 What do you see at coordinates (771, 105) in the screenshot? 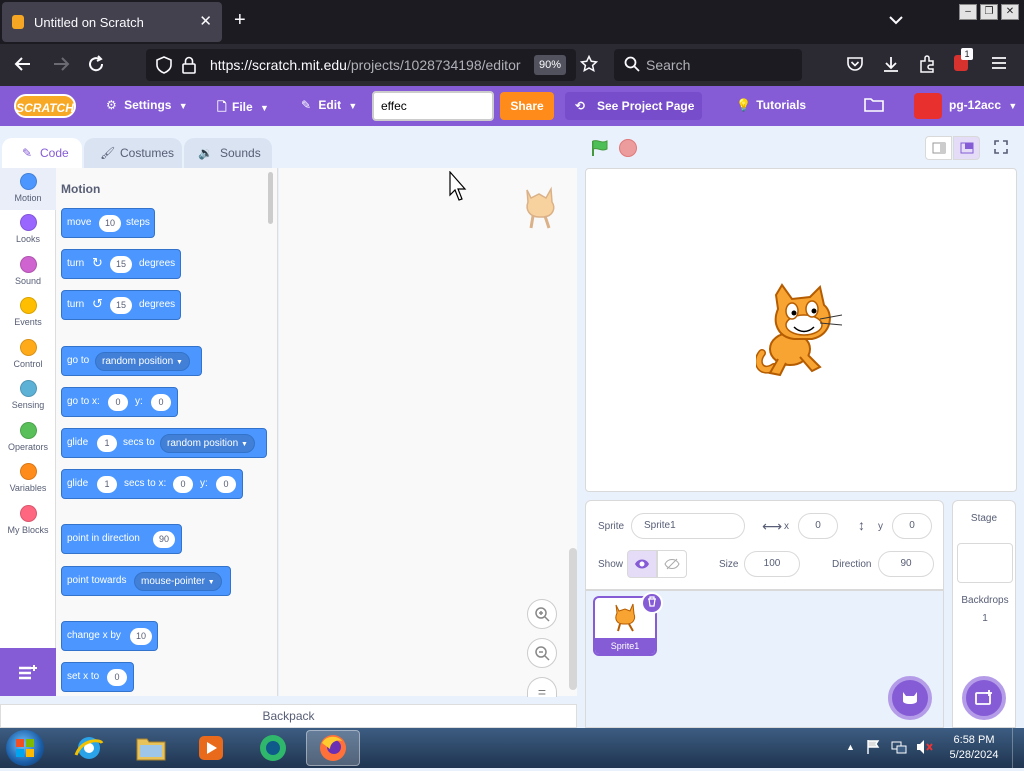
I see `tutorials-button: 💡 Tutorials` at bounding box center [771, 105].